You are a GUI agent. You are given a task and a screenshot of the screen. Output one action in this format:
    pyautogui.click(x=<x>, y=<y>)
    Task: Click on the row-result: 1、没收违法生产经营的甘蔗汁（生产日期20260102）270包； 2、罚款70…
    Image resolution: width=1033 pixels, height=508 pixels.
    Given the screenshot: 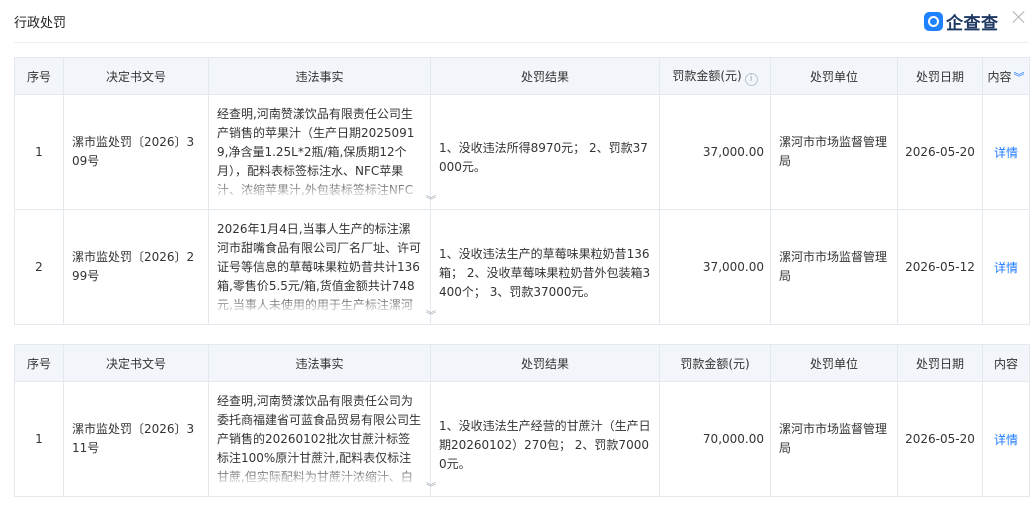 What is the action you would take?
    pyautogui.click(x=545, y=439)
    